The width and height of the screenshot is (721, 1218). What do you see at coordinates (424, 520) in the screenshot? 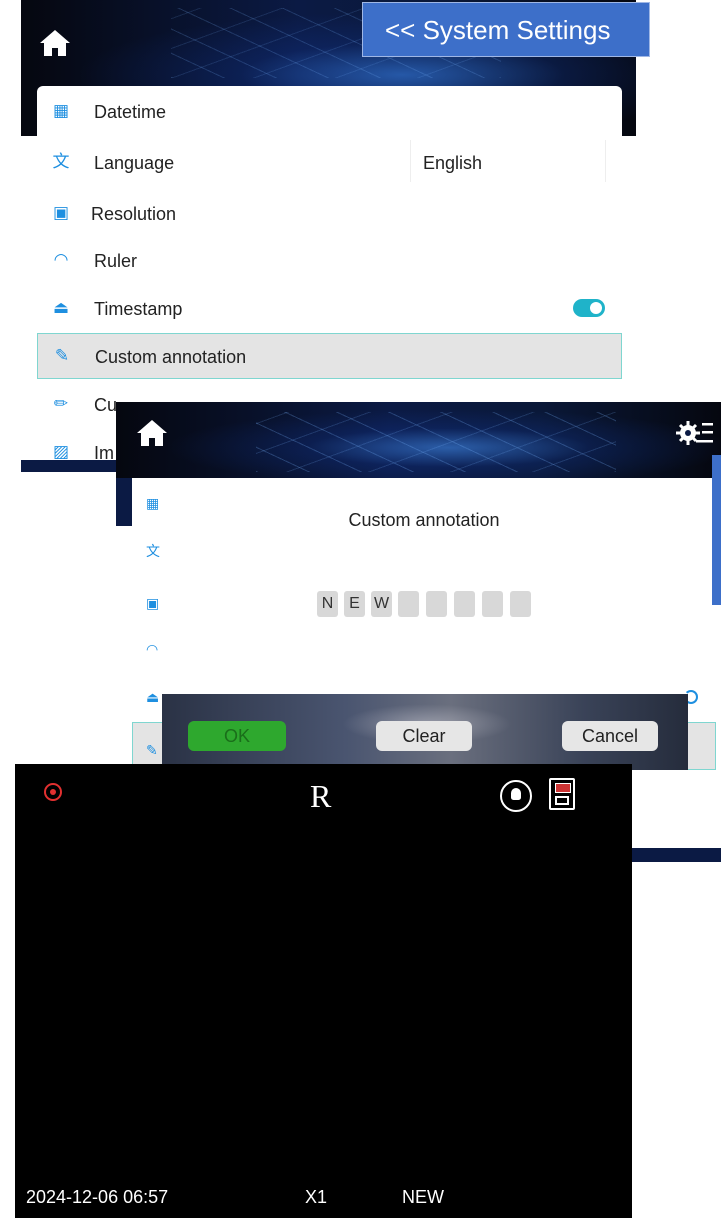
I see `dialog-title: Custom annotation` at bounding box center [424, 520].